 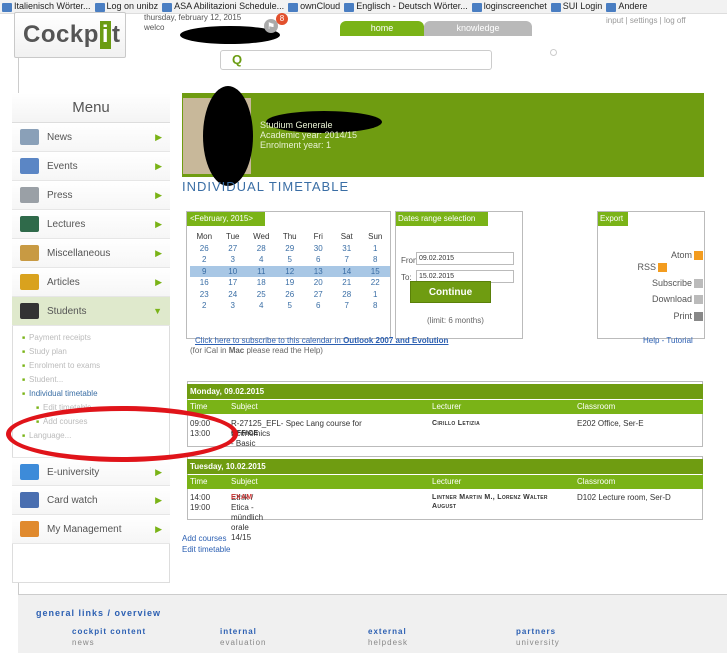 I want to click on cockpit-logo: Cockp i t, so click(x=70, y=35).